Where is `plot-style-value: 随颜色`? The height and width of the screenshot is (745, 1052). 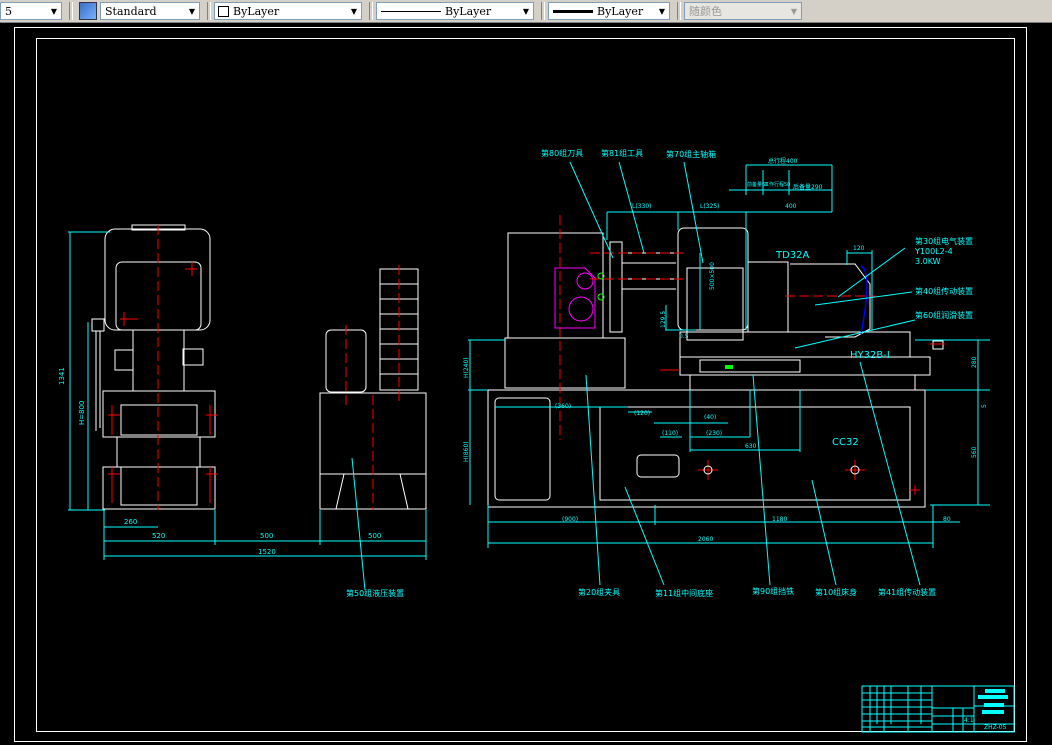
plot-style-value: 随颜色 is located at coordinates (705, 11).